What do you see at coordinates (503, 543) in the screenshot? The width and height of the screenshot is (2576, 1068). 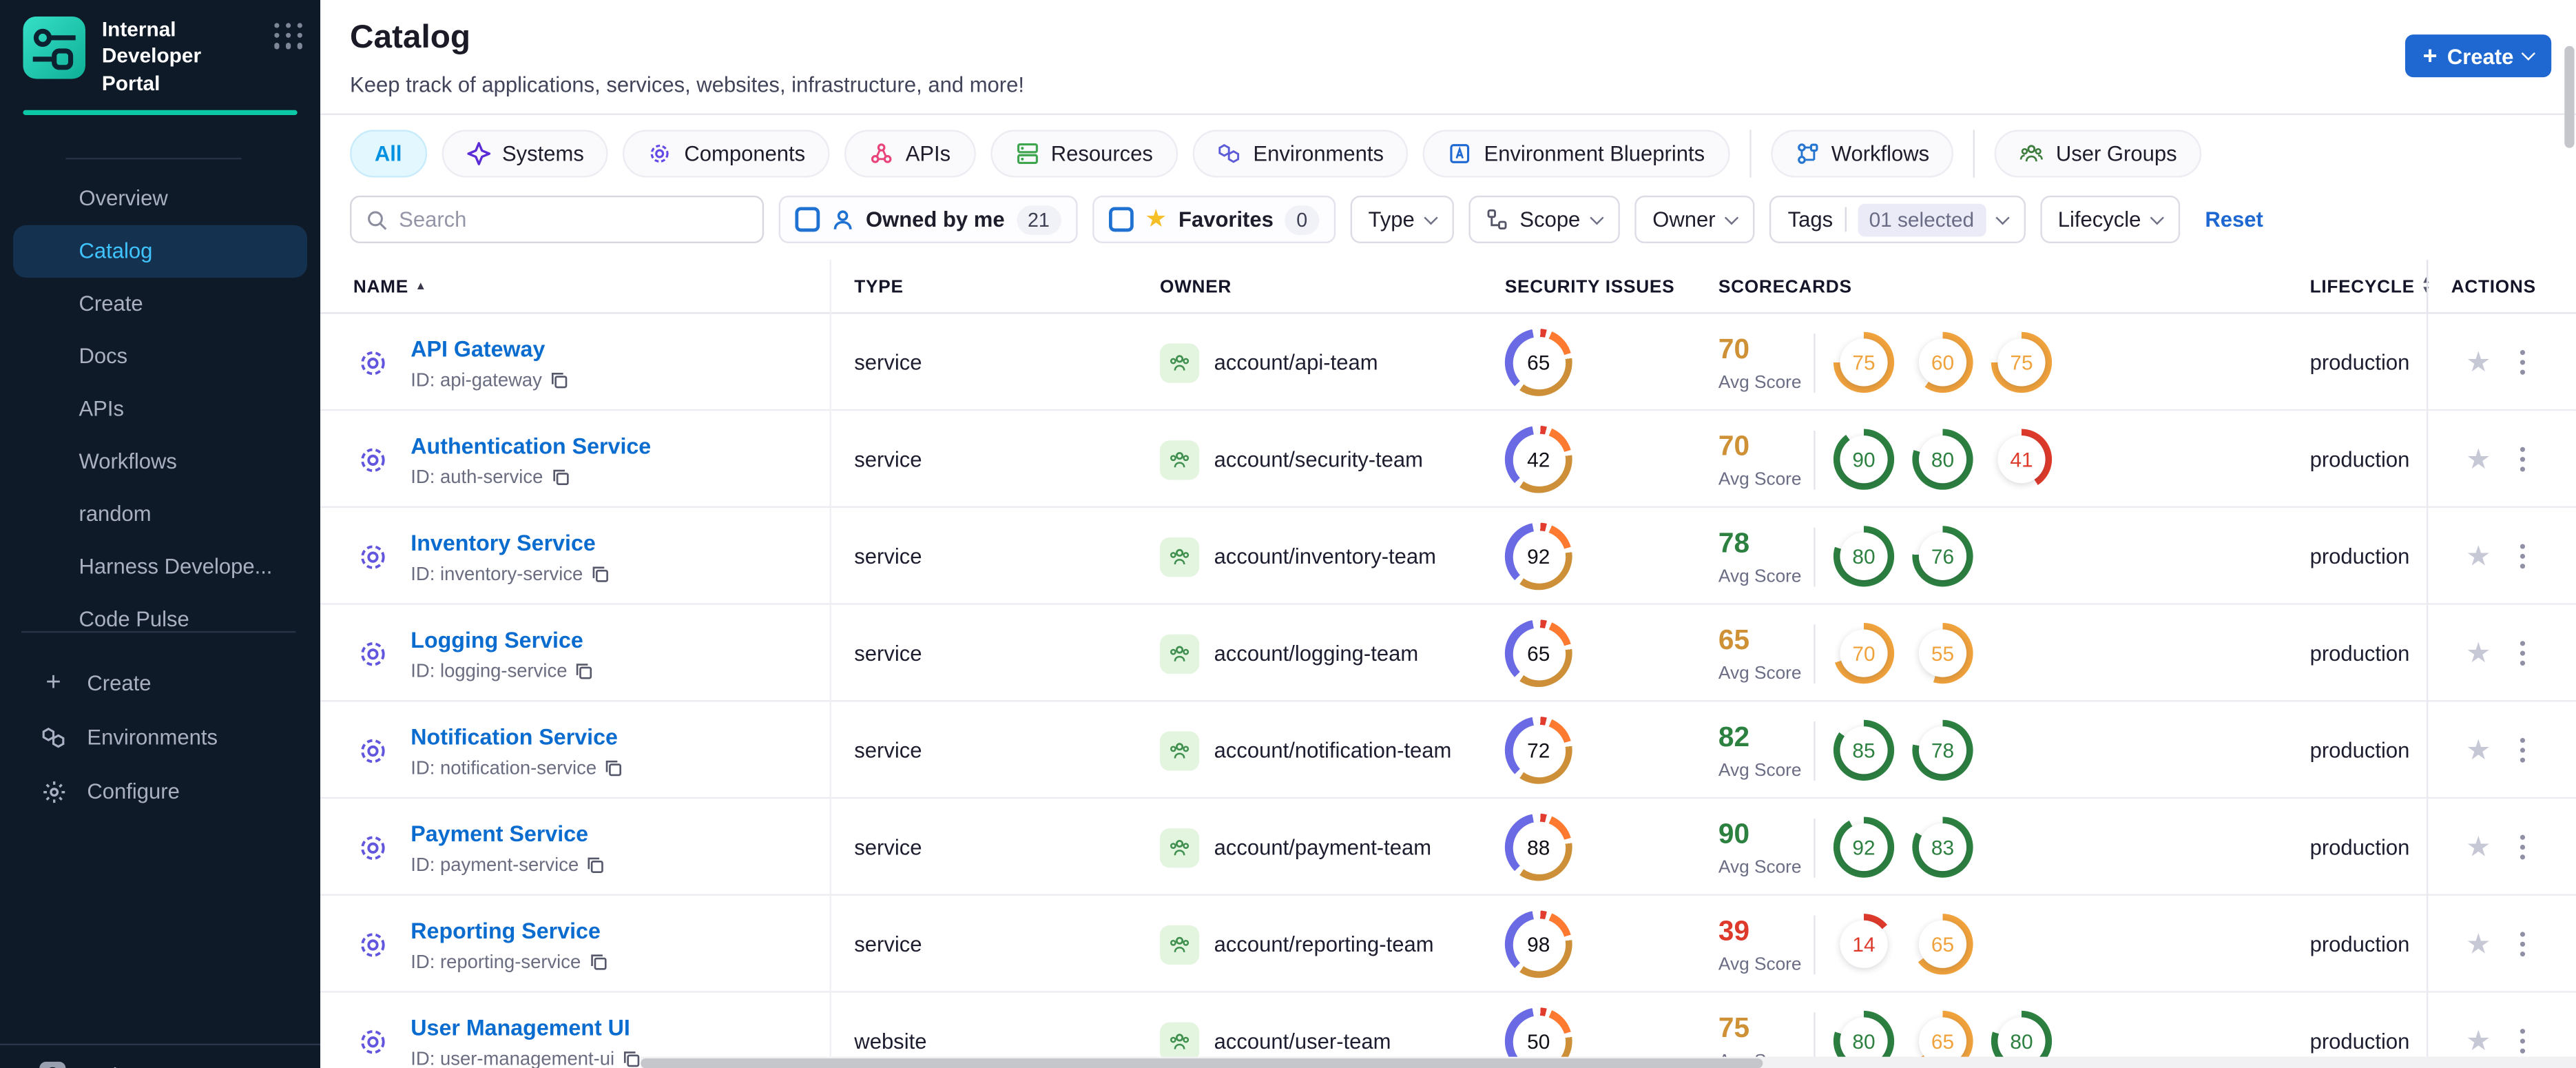 I see `entity-name-link: Inventory Service` at bounding box center [503, 543].